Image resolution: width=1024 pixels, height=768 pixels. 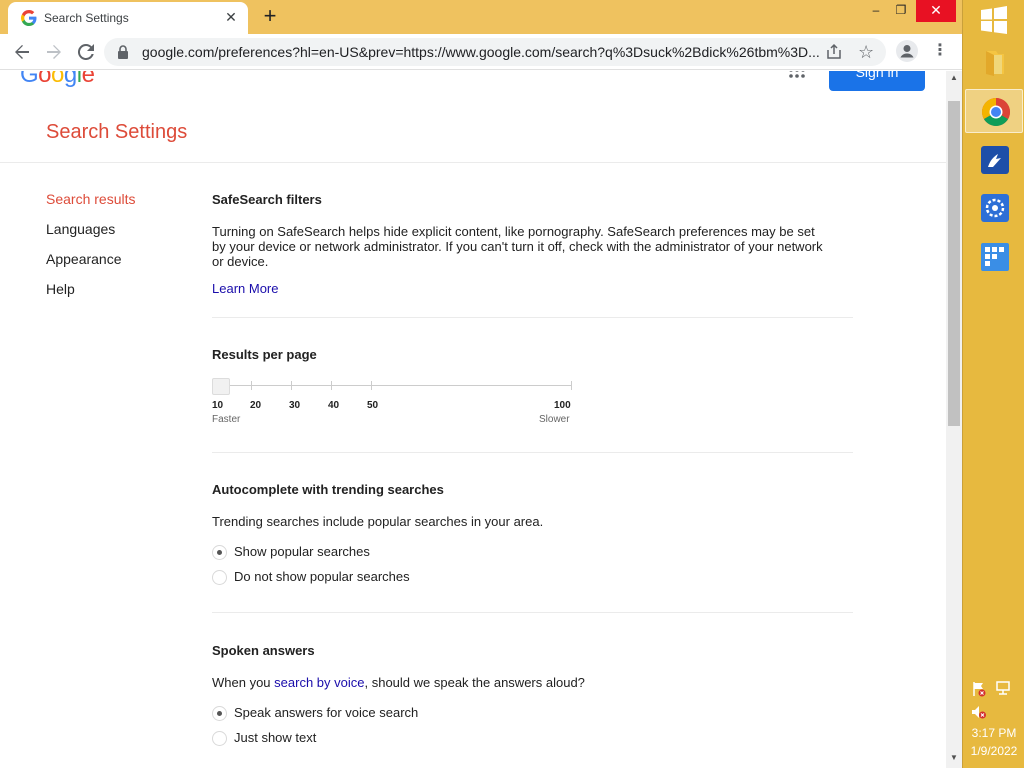 I want to click on results-slider-track, so click(x=393, y=385).